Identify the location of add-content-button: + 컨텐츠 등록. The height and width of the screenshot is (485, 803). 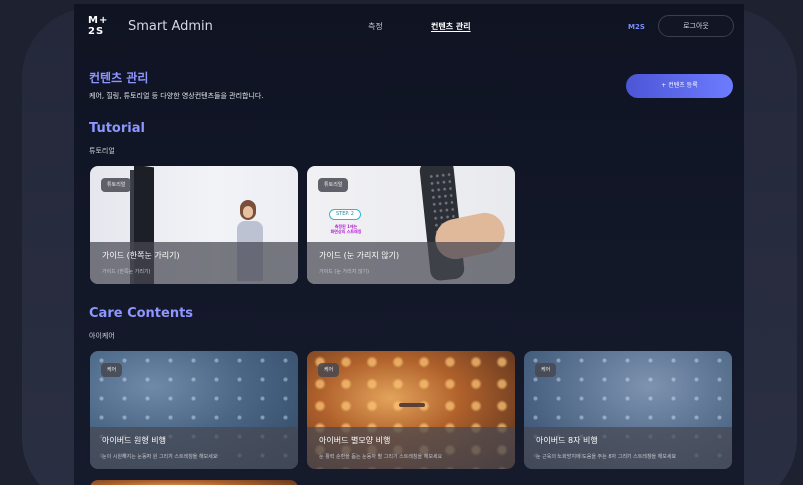
(679, 86).